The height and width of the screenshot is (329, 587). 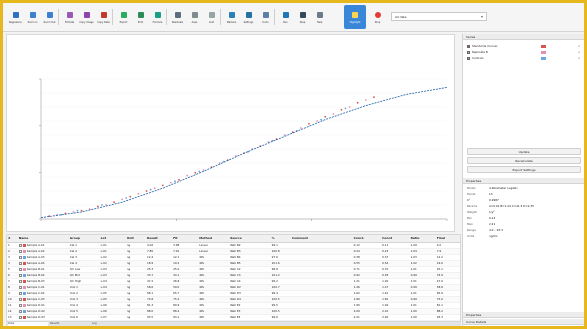 What do you see at coordinates (395, 317) in the screenshot?
I see `table-cell: 2.20` at bounding box center [395, 317].